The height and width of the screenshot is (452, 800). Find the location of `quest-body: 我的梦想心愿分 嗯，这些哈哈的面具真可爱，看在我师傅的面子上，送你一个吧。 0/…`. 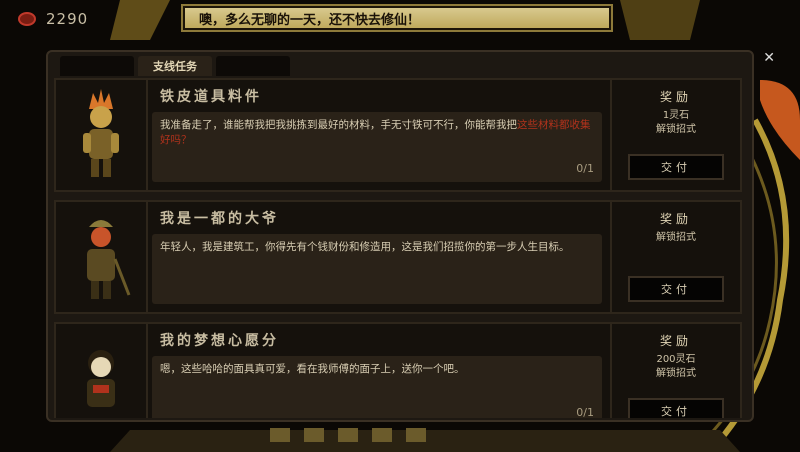

quest-body: 我的梦想心愿分 嗯，这些哈哈的面具真可爱，看在我师傅的面子上，送你一个吧。 0/… is located at coordinates (379, 371).